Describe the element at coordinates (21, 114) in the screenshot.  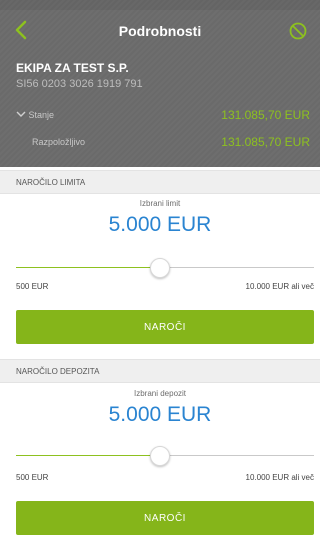
I see `chevron-down-icon` at that location.